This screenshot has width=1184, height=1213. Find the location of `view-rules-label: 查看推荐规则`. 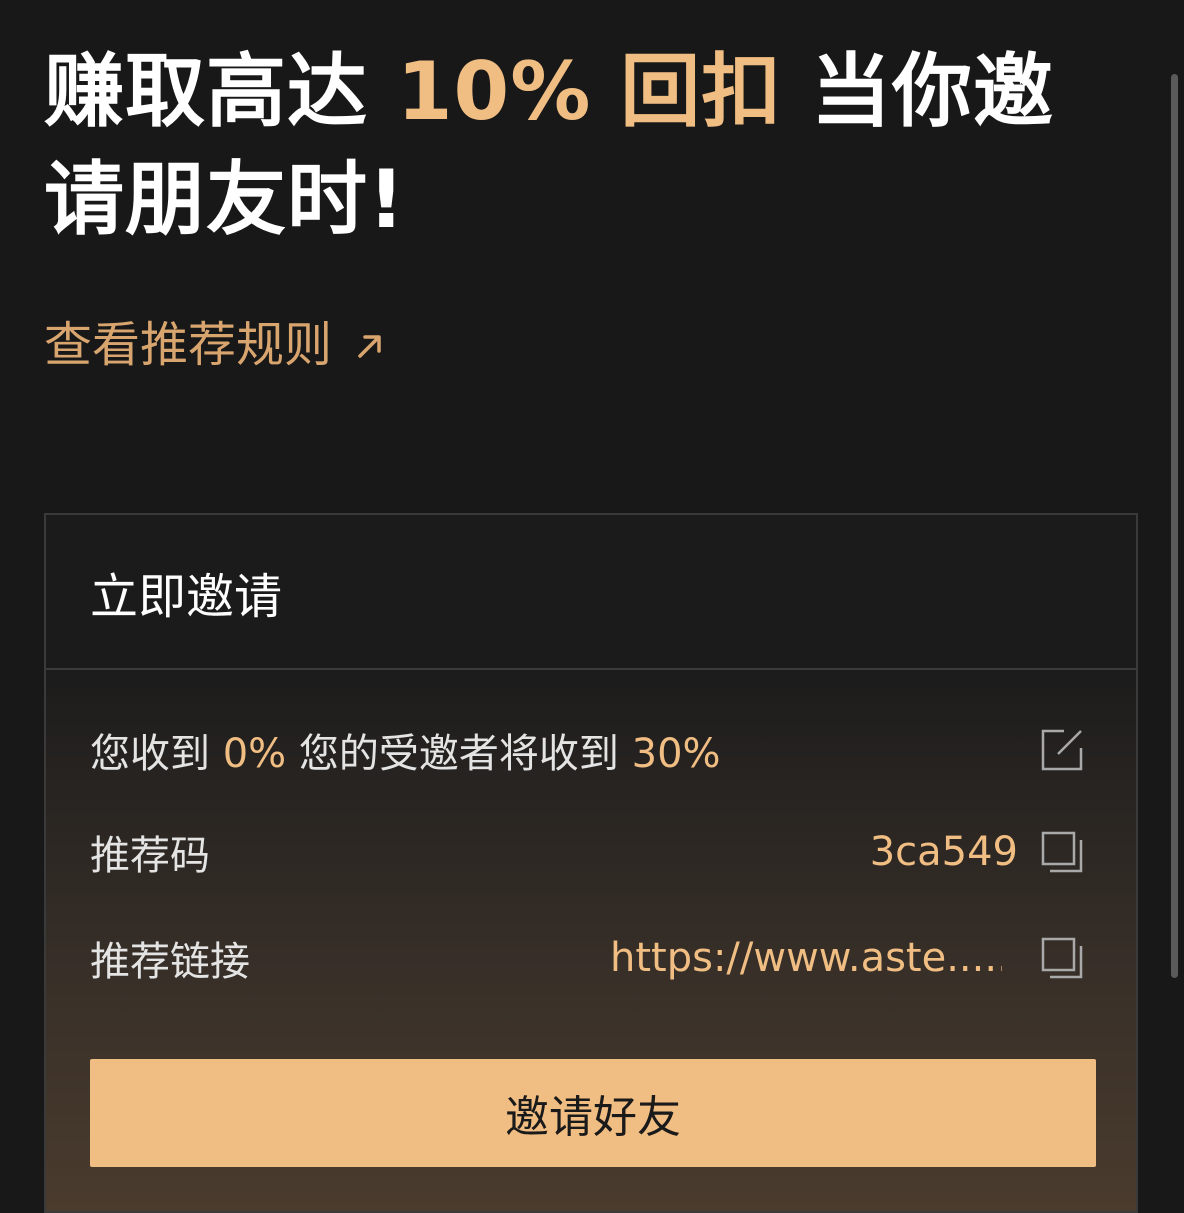

view-rules-label: 查看推荐规则 is located at coordinates (188, 345).